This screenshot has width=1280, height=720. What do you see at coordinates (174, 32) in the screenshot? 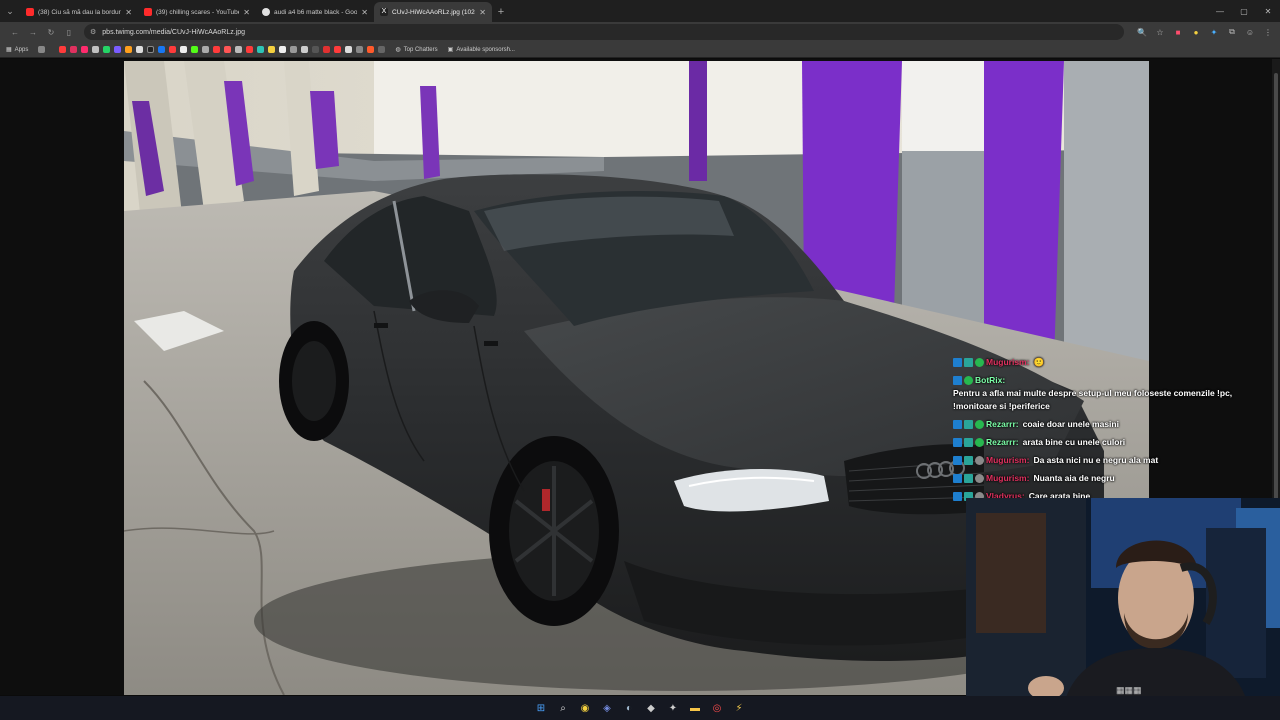
I see `url-text: pbs.twimg.com/media/CUvJ-HiWcAAoRLz.jpg` at bounding box center [174, 32].